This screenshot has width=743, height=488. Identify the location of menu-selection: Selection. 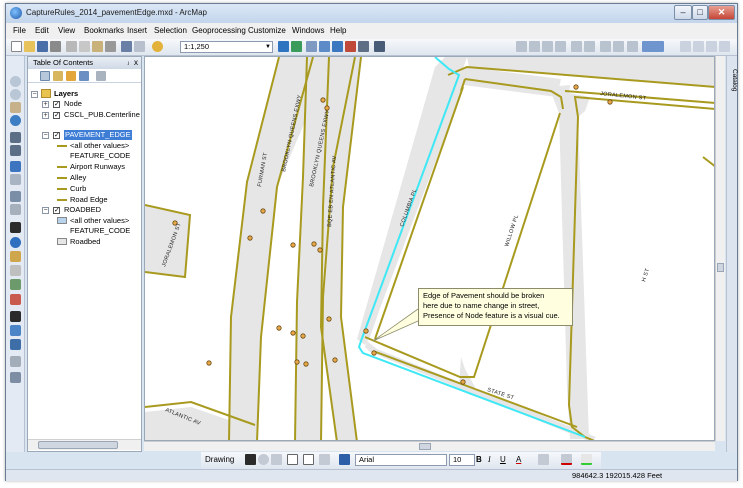
(170, 30).